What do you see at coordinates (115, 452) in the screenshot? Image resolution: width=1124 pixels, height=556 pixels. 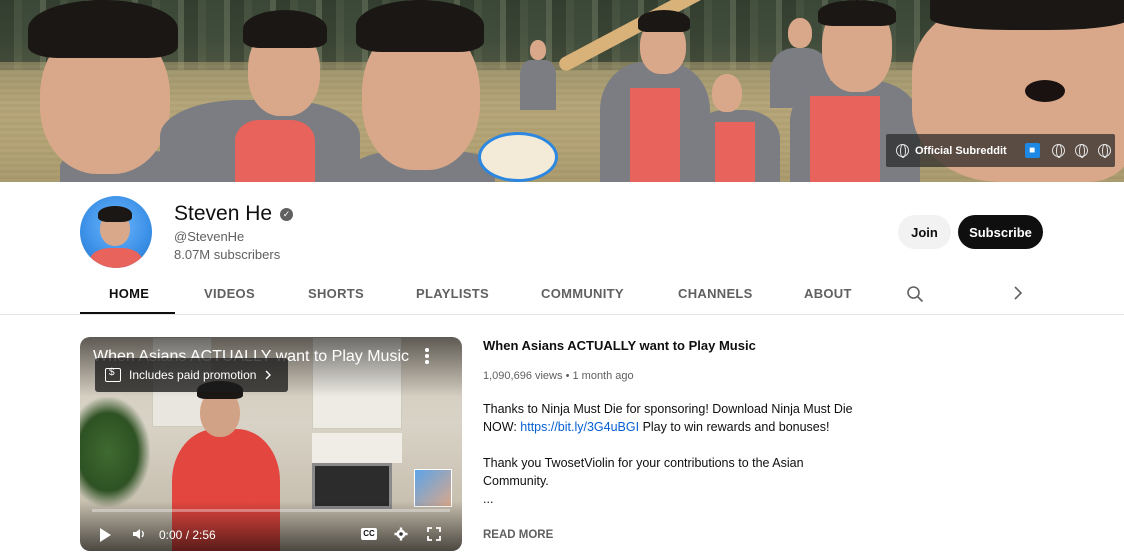 I see `player-plant` at bounding box center [115, 452].